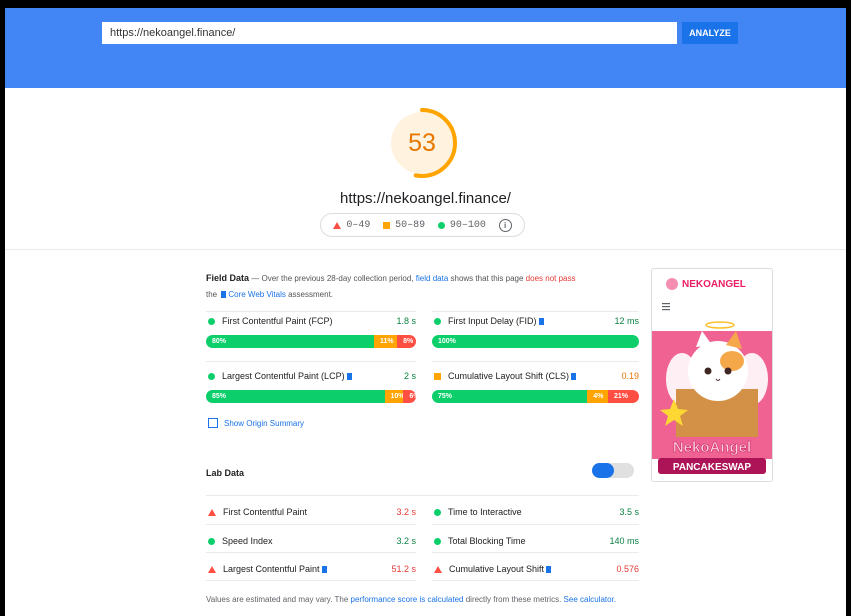 This screenshot has width=851, height=616. I want to click on core-web-vitals-link: Core Web Vitals, so click(257, 294).